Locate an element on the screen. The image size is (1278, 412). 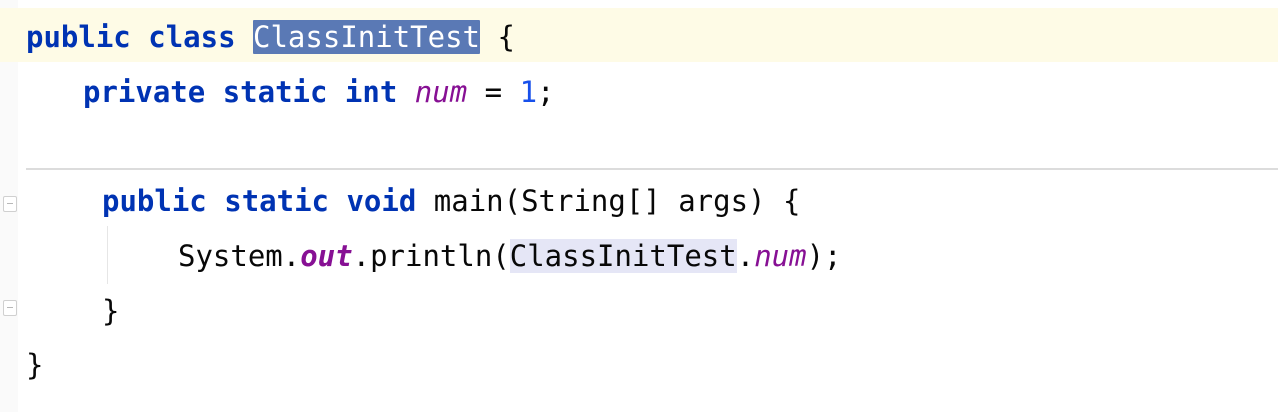
keyword-int: int is located at coordinates (371, 92).